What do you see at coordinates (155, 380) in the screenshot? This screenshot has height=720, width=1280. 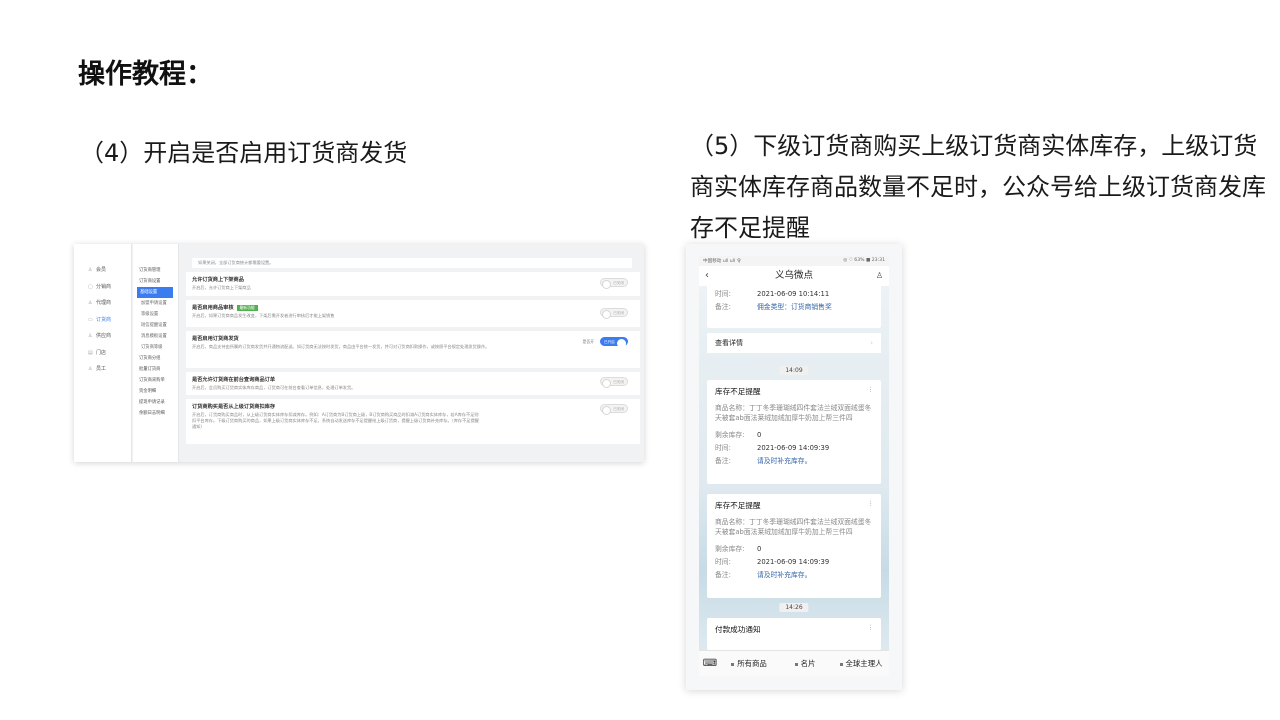 I see `subnav-item: 订货商采购单` at bounding box center [155, 380].